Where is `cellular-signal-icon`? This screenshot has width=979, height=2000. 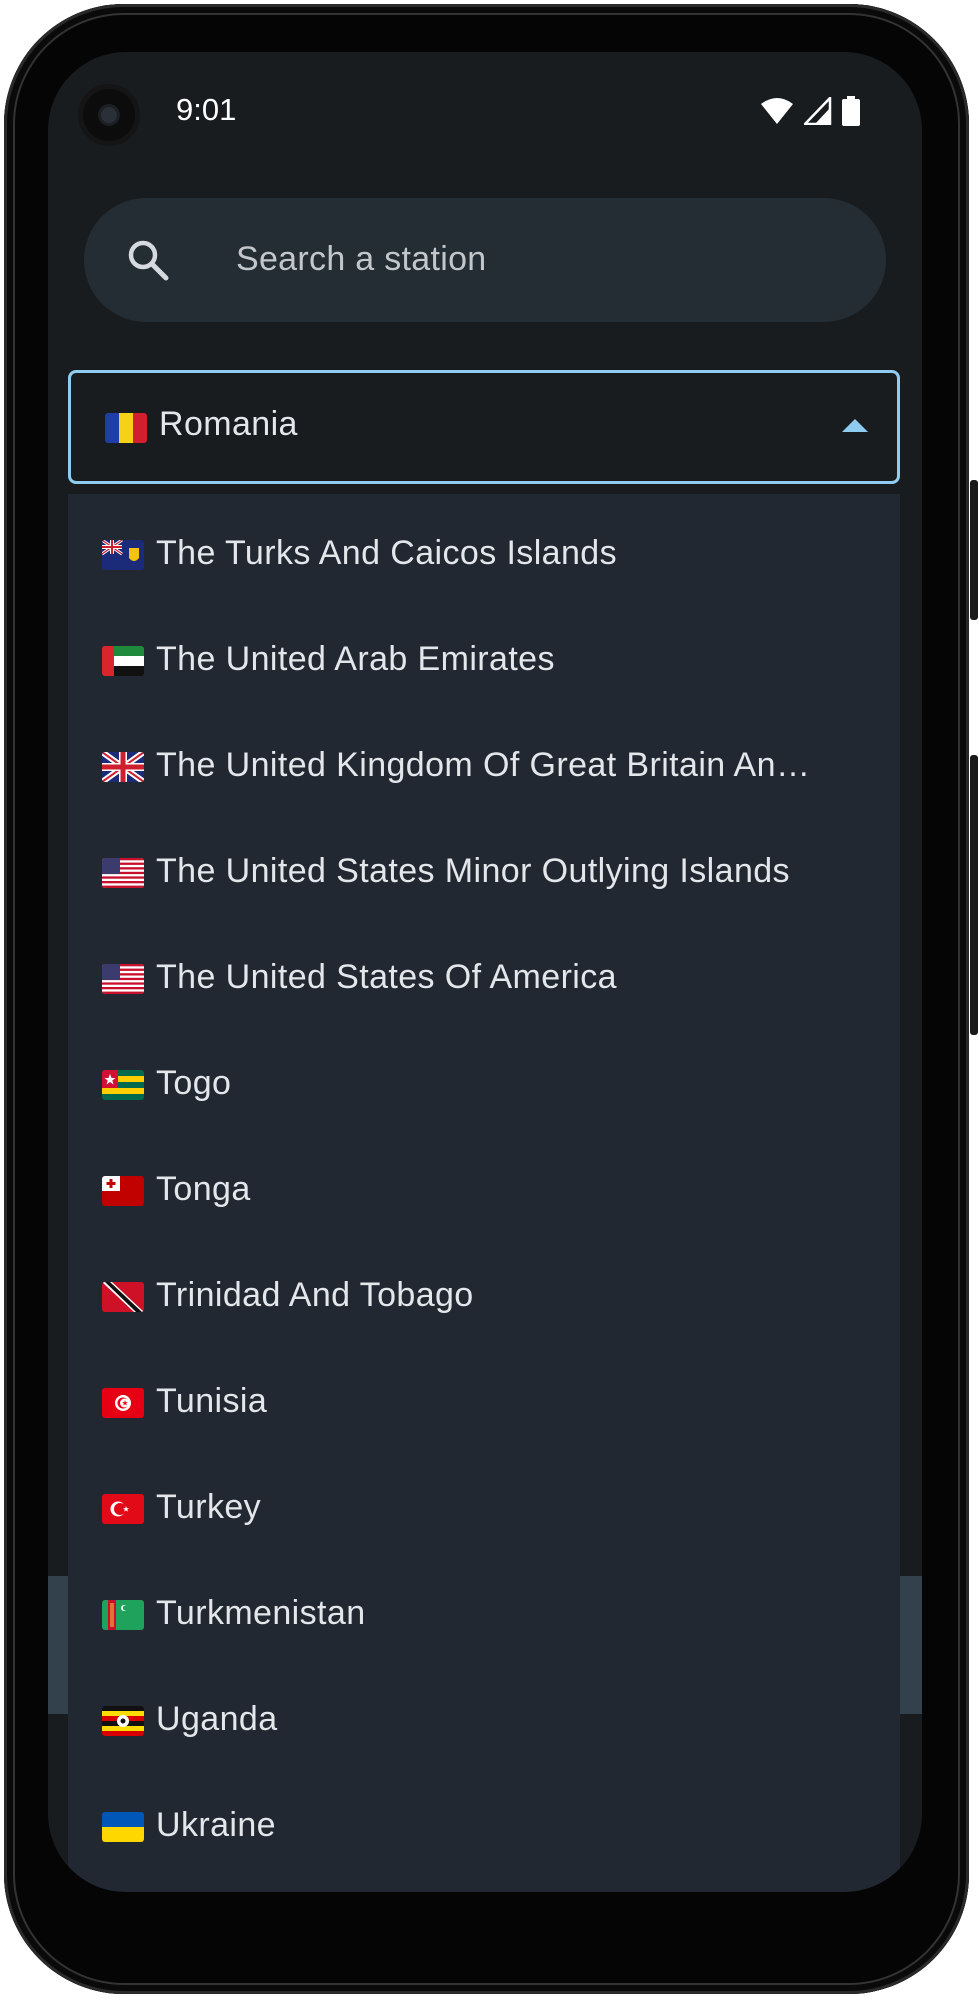 cellular-signal-icon is located at coordinates (818, 111).